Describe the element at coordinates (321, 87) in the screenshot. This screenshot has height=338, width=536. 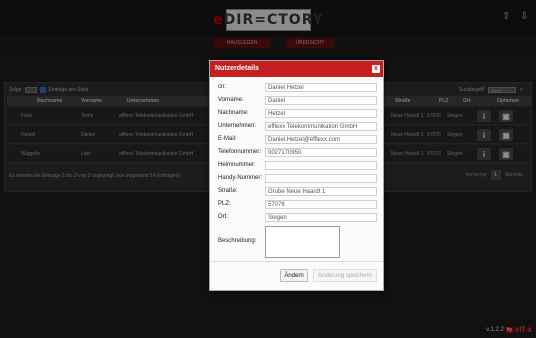
I see `cn-field: Daniel Hetzel` at that location.